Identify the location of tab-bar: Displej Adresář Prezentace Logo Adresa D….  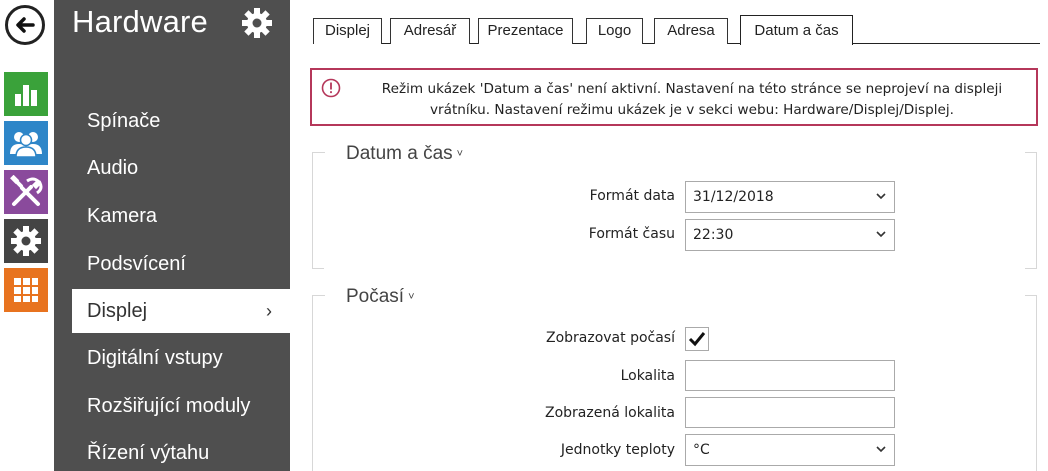
(676, 30).